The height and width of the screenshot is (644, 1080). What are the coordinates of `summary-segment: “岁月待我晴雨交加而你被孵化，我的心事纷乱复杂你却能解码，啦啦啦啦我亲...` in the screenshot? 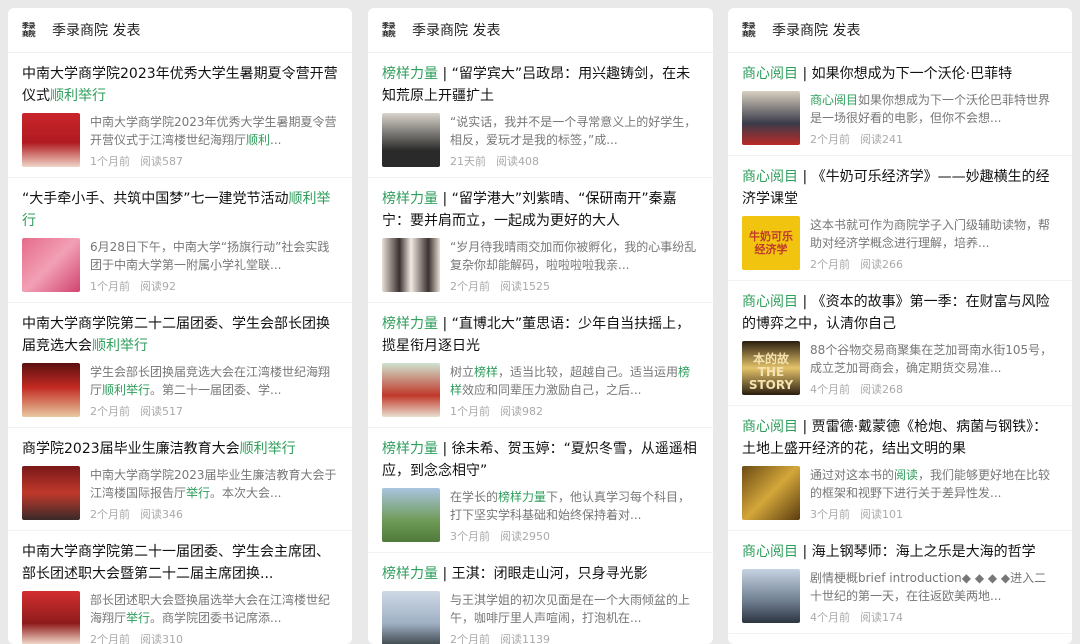 It's located at (573, 256).